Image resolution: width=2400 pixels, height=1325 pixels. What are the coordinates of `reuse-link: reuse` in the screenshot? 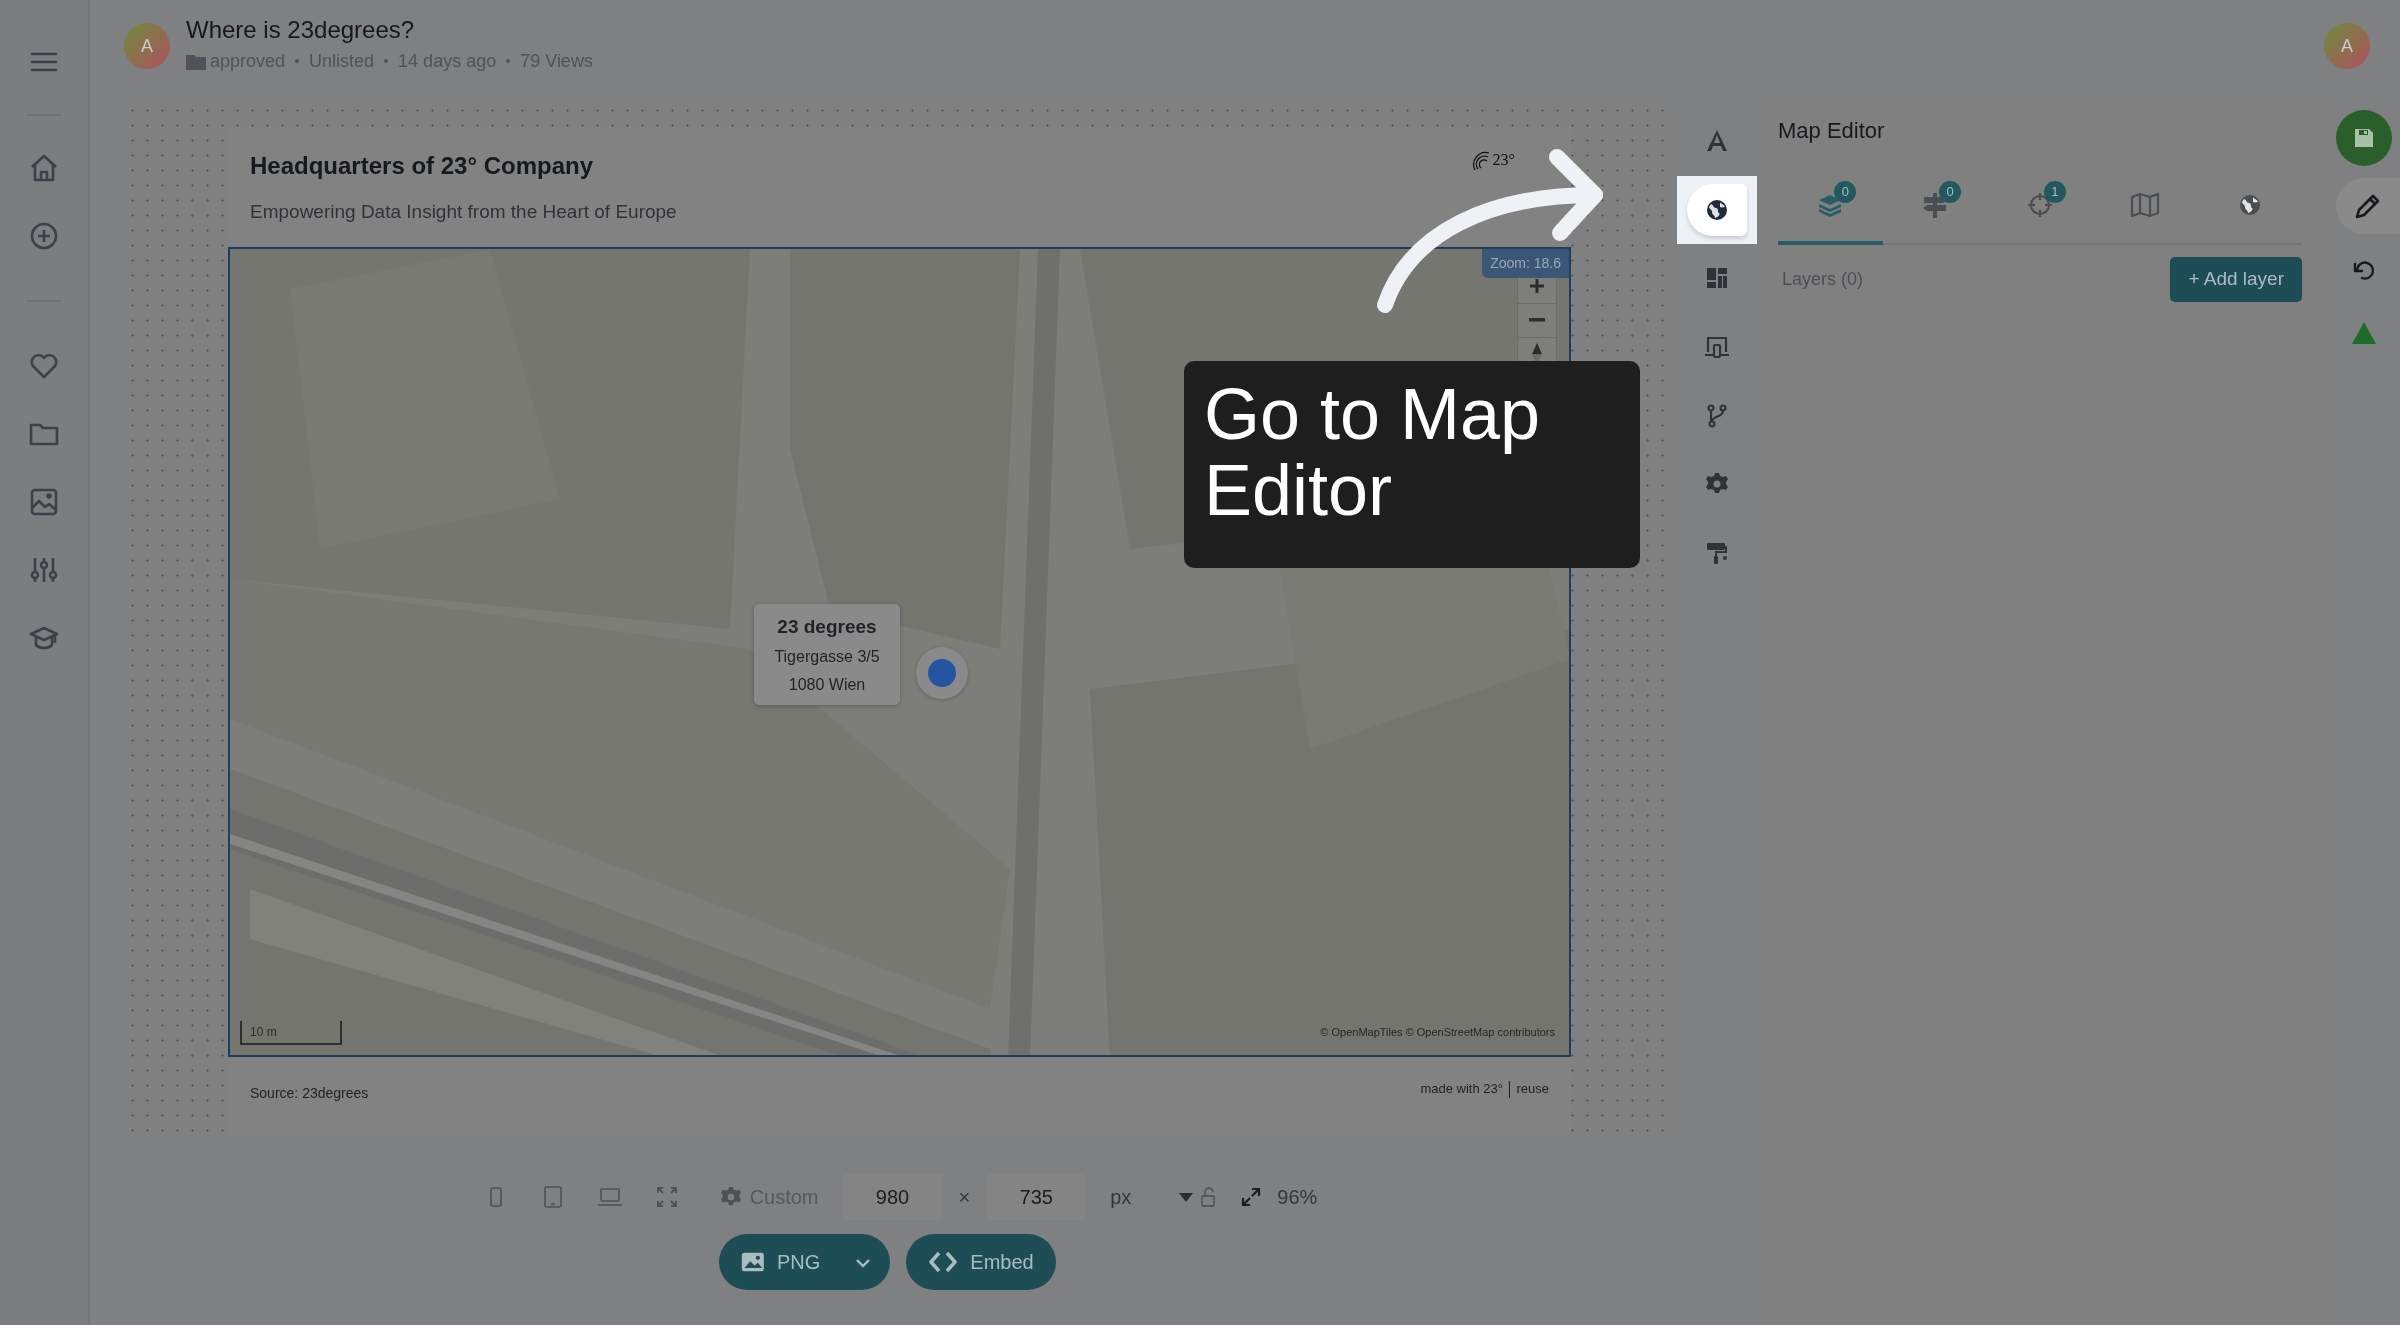 It's located at (1532, 1089).